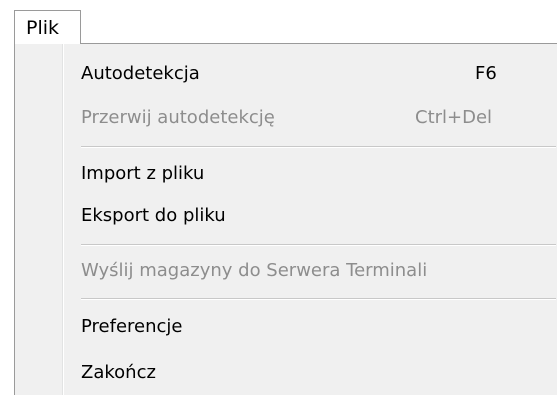 The width and height of the screenshot is (557, 395). What do you see at coordinates (285, 216) in the screenshot?
I see `menu-item-eksport-do-pliku: Eksport do pliku` at bounding box center [285, 216].